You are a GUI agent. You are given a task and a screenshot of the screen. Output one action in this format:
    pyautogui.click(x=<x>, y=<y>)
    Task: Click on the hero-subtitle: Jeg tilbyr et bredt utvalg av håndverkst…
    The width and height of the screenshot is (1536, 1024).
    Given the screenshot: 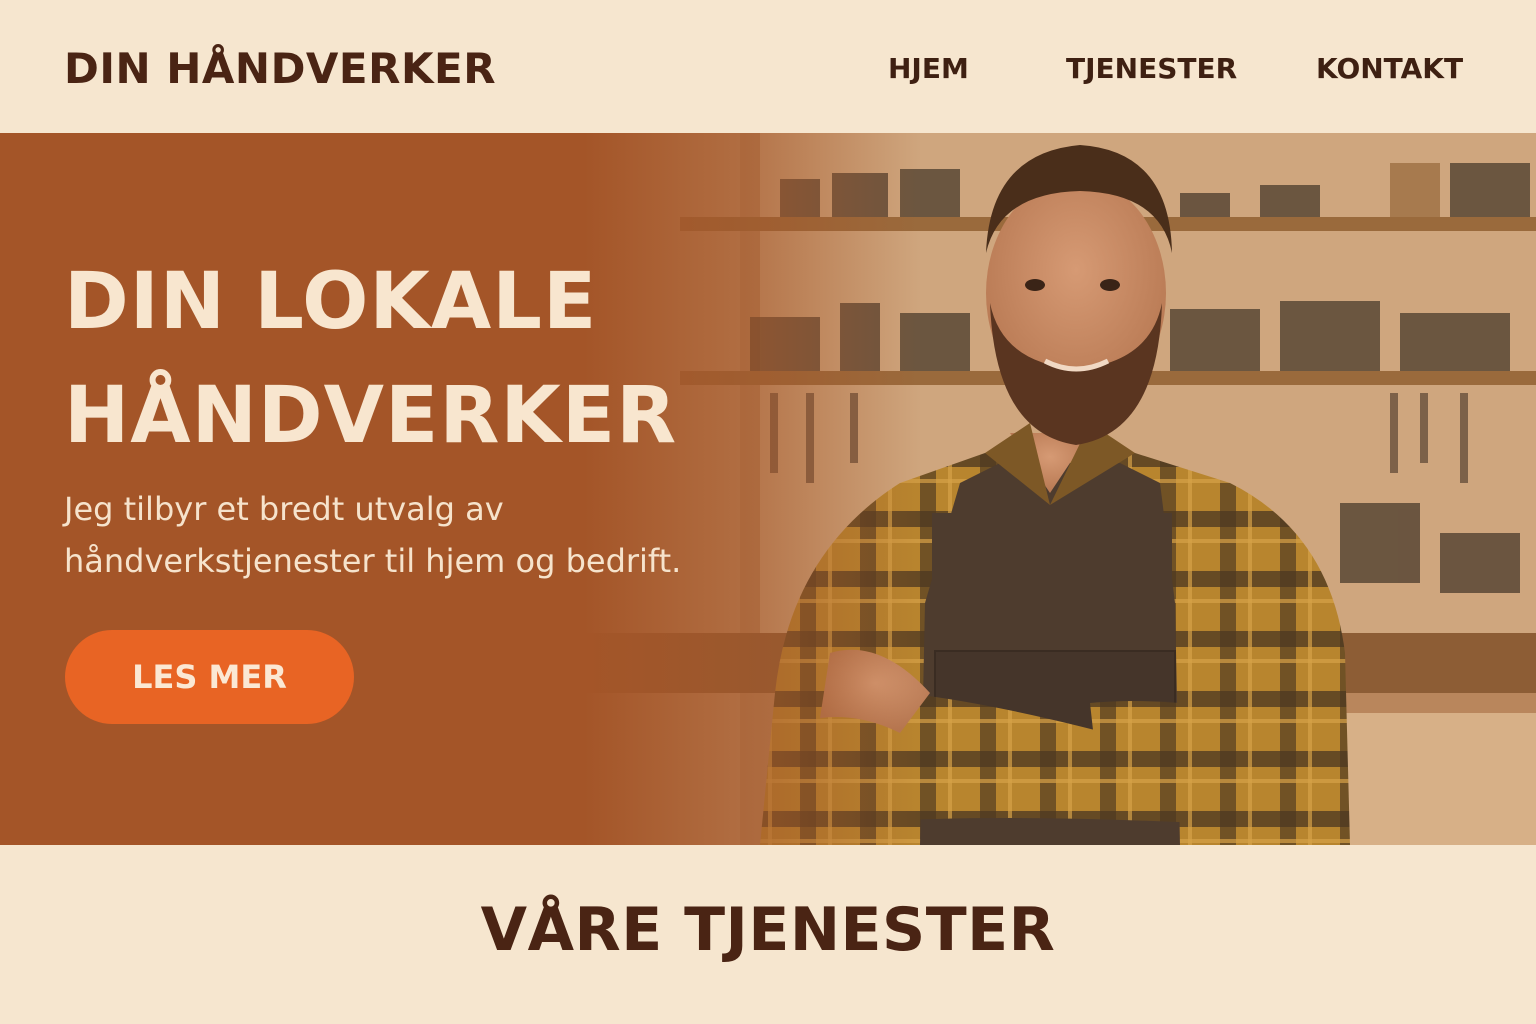 What is the action you would take?
    pyautogui.click(x=404, y=535)
    